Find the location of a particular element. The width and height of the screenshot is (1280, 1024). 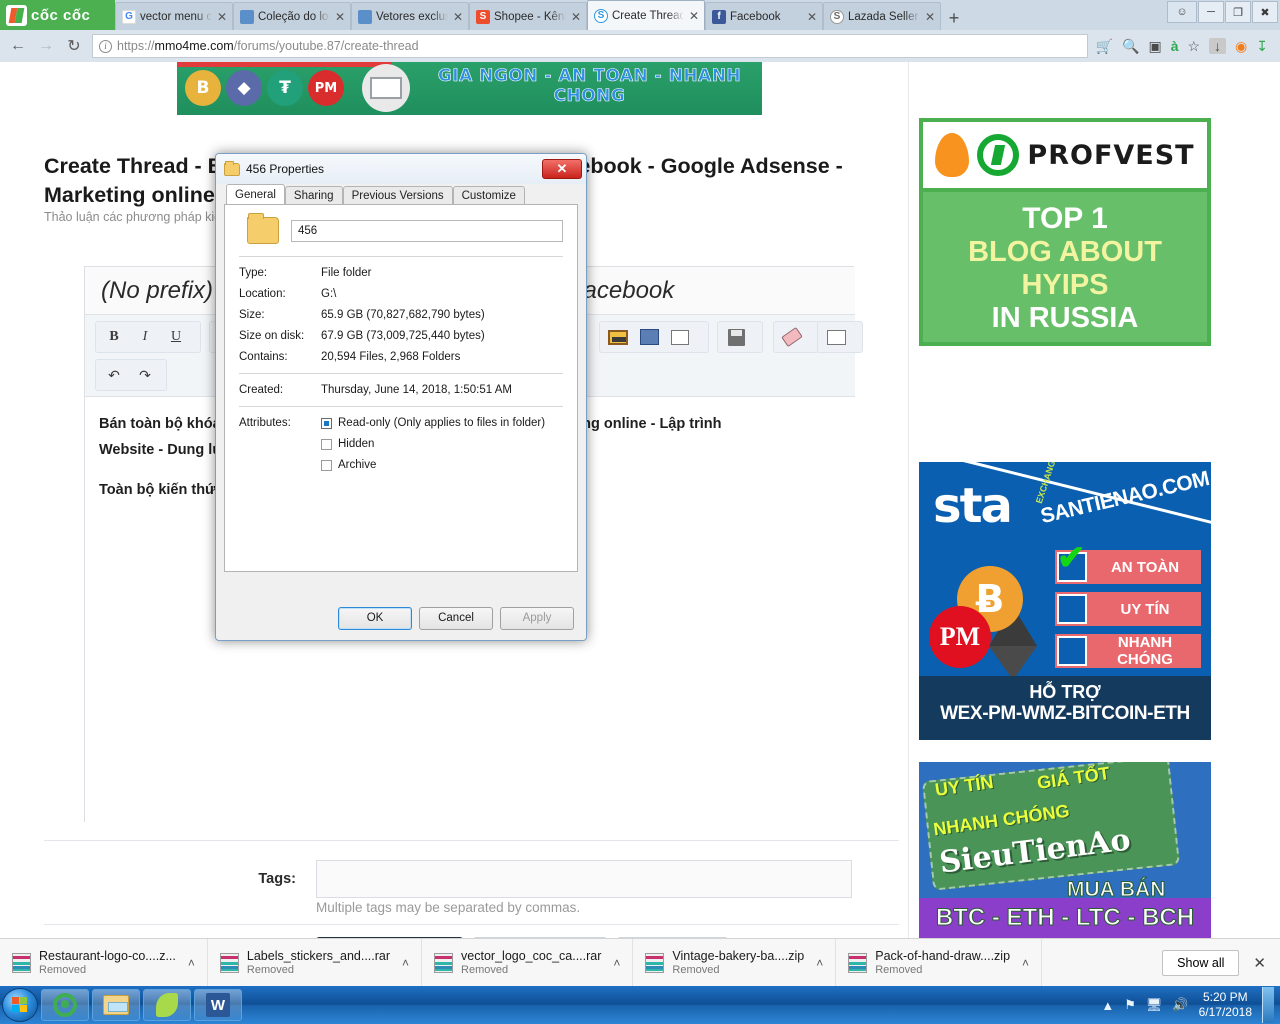

browser-tab-5: f Facebook ✕ is located at coordinates (764, 16).